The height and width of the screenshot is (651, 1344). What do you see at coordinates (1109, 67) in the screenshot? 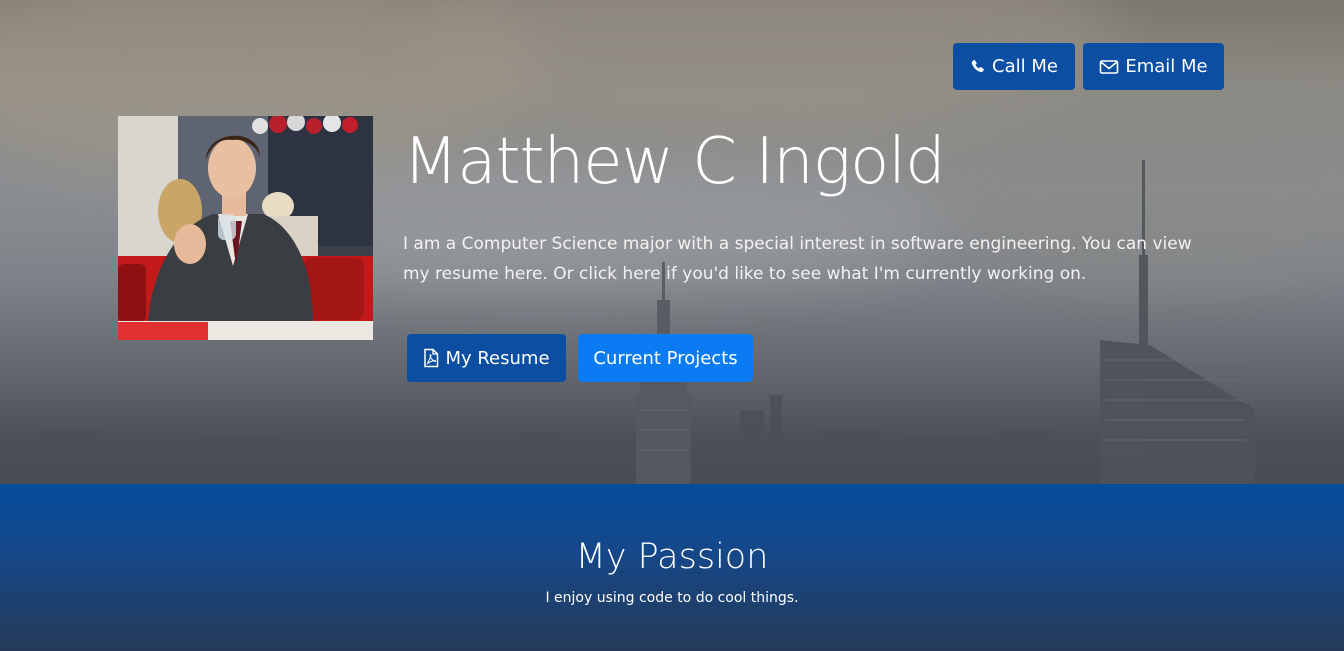
I see `envelope-icon` at bounding box center [1109, 67].